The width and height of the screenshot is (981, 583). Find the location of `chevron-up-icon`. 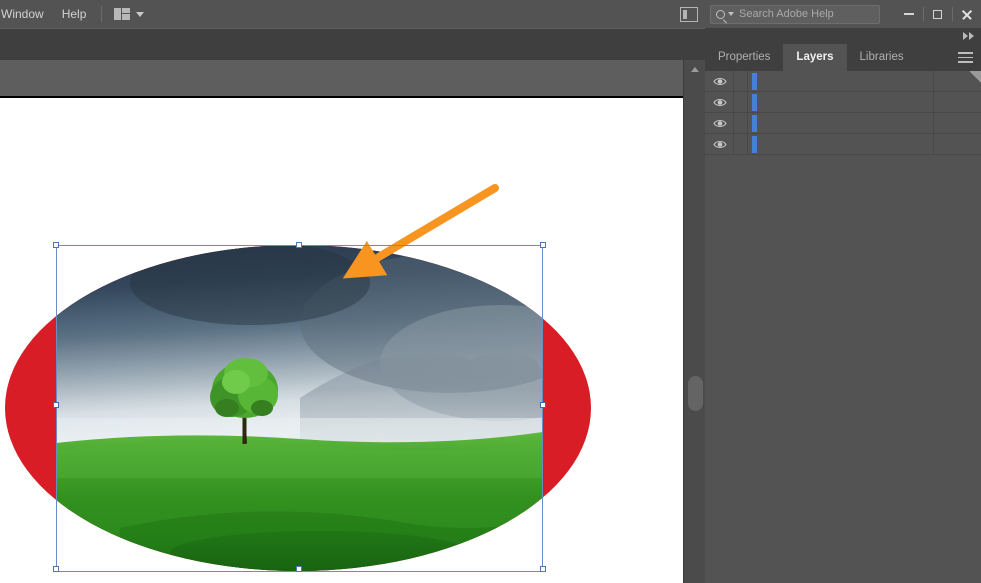

chevron-up-icon is located at coordinates (695, 69).